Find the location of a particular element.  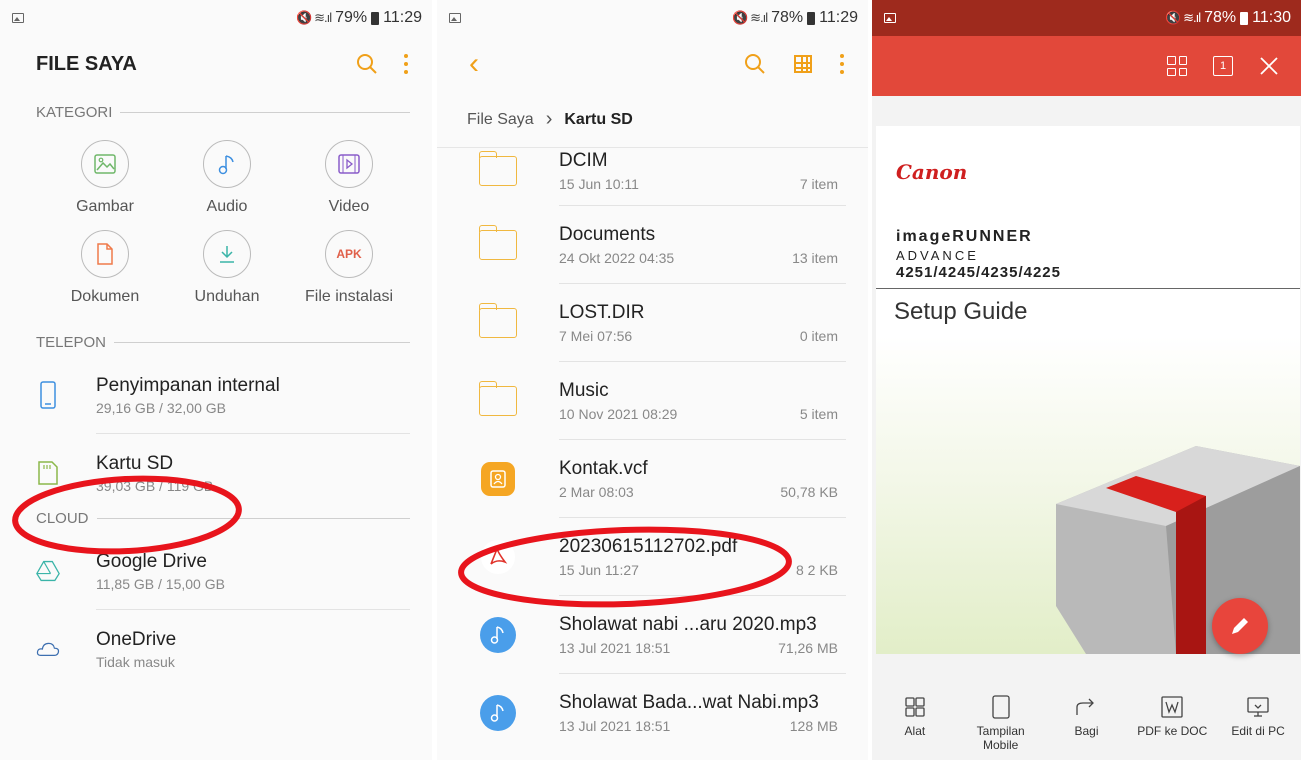

phone-icon is located at coordinates (48, 395).